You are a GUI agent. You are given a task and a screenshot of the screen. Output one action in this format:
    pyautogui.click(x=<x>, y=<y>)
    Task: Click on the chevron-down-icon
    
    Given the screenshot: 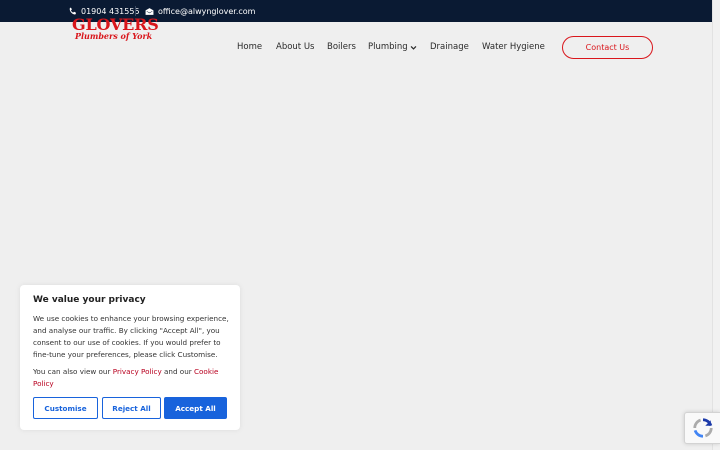 What is the action you would take?
    pyautogui.click(x=413, y=47)
    